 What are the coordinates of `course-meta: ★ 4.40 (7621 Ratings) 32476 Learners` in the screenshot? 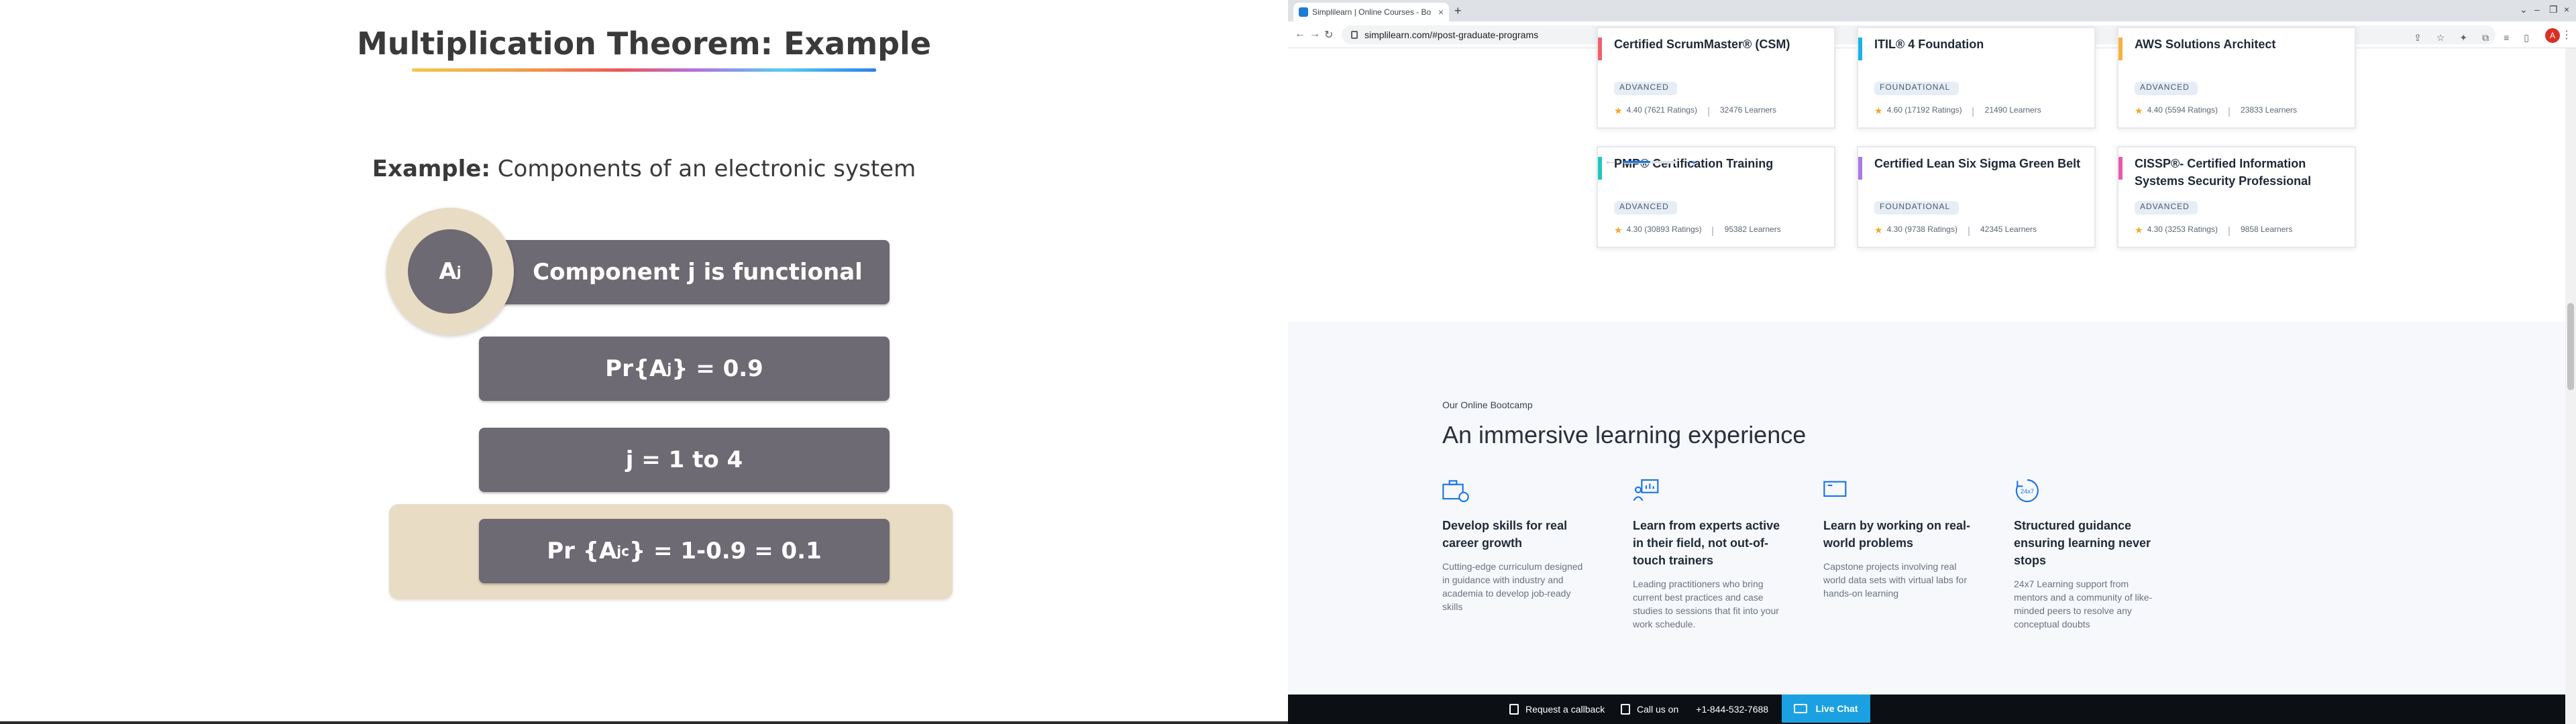 It's located at (1695, 112).